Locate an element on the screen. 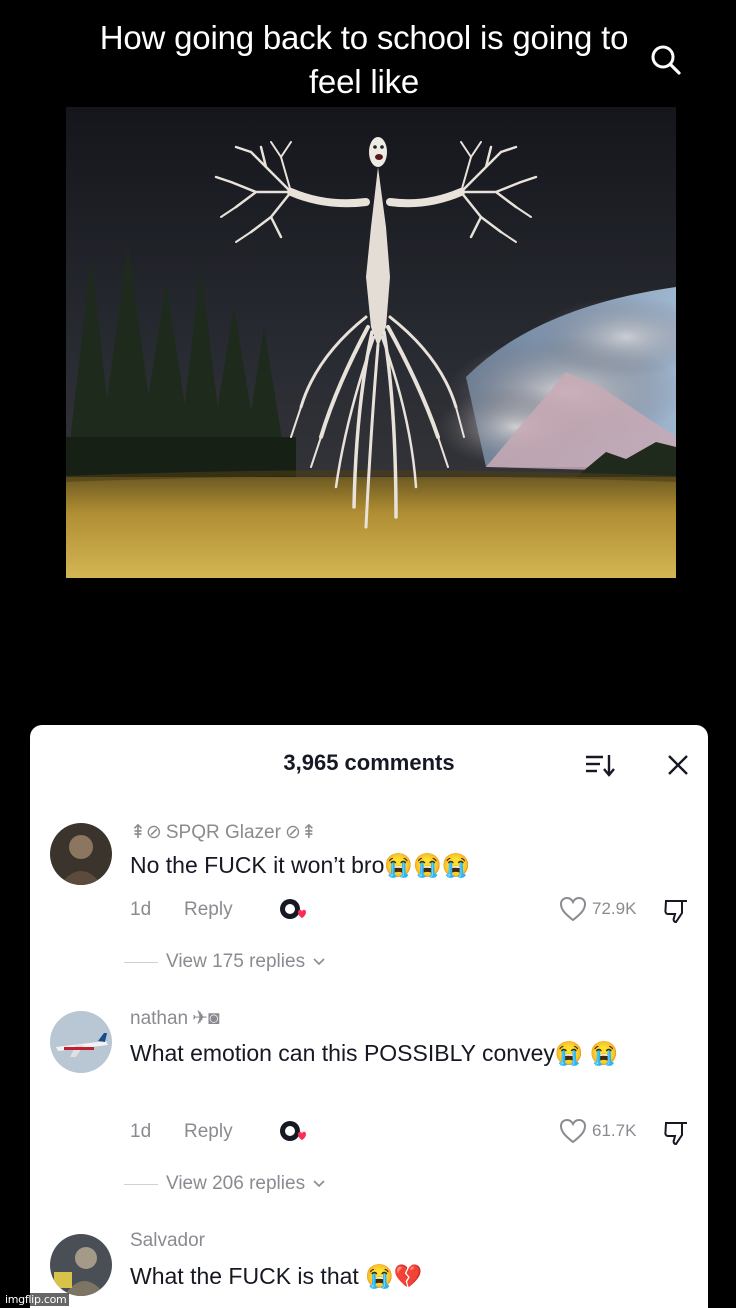  like-button: 72.9K is located at coordinates (597, 909).